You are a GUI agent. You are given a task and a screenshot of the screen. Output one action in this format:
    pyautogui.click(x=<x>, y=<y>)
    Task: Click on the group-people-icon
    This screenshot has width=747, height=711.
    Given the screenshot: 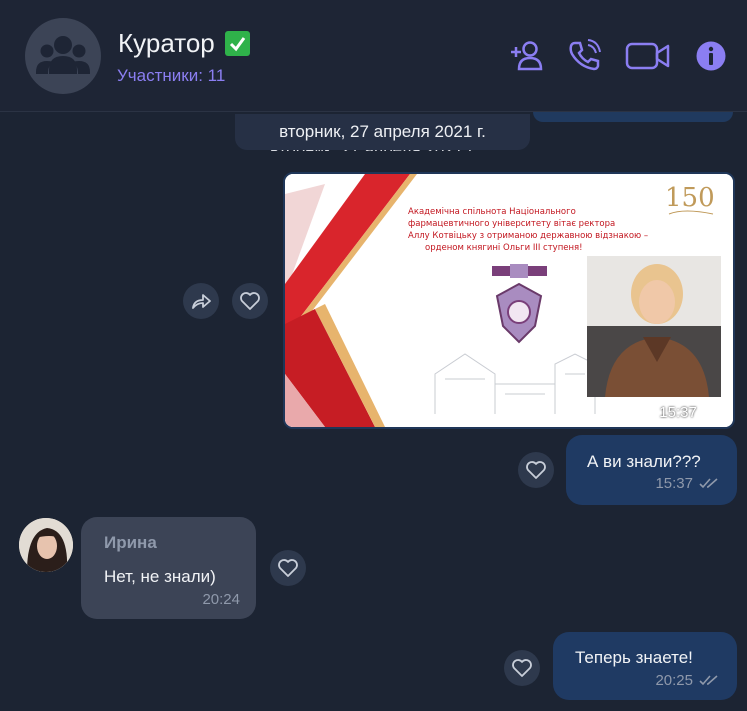 What is the action you would take?
    pyautogui.click(x=63, y=55)
    